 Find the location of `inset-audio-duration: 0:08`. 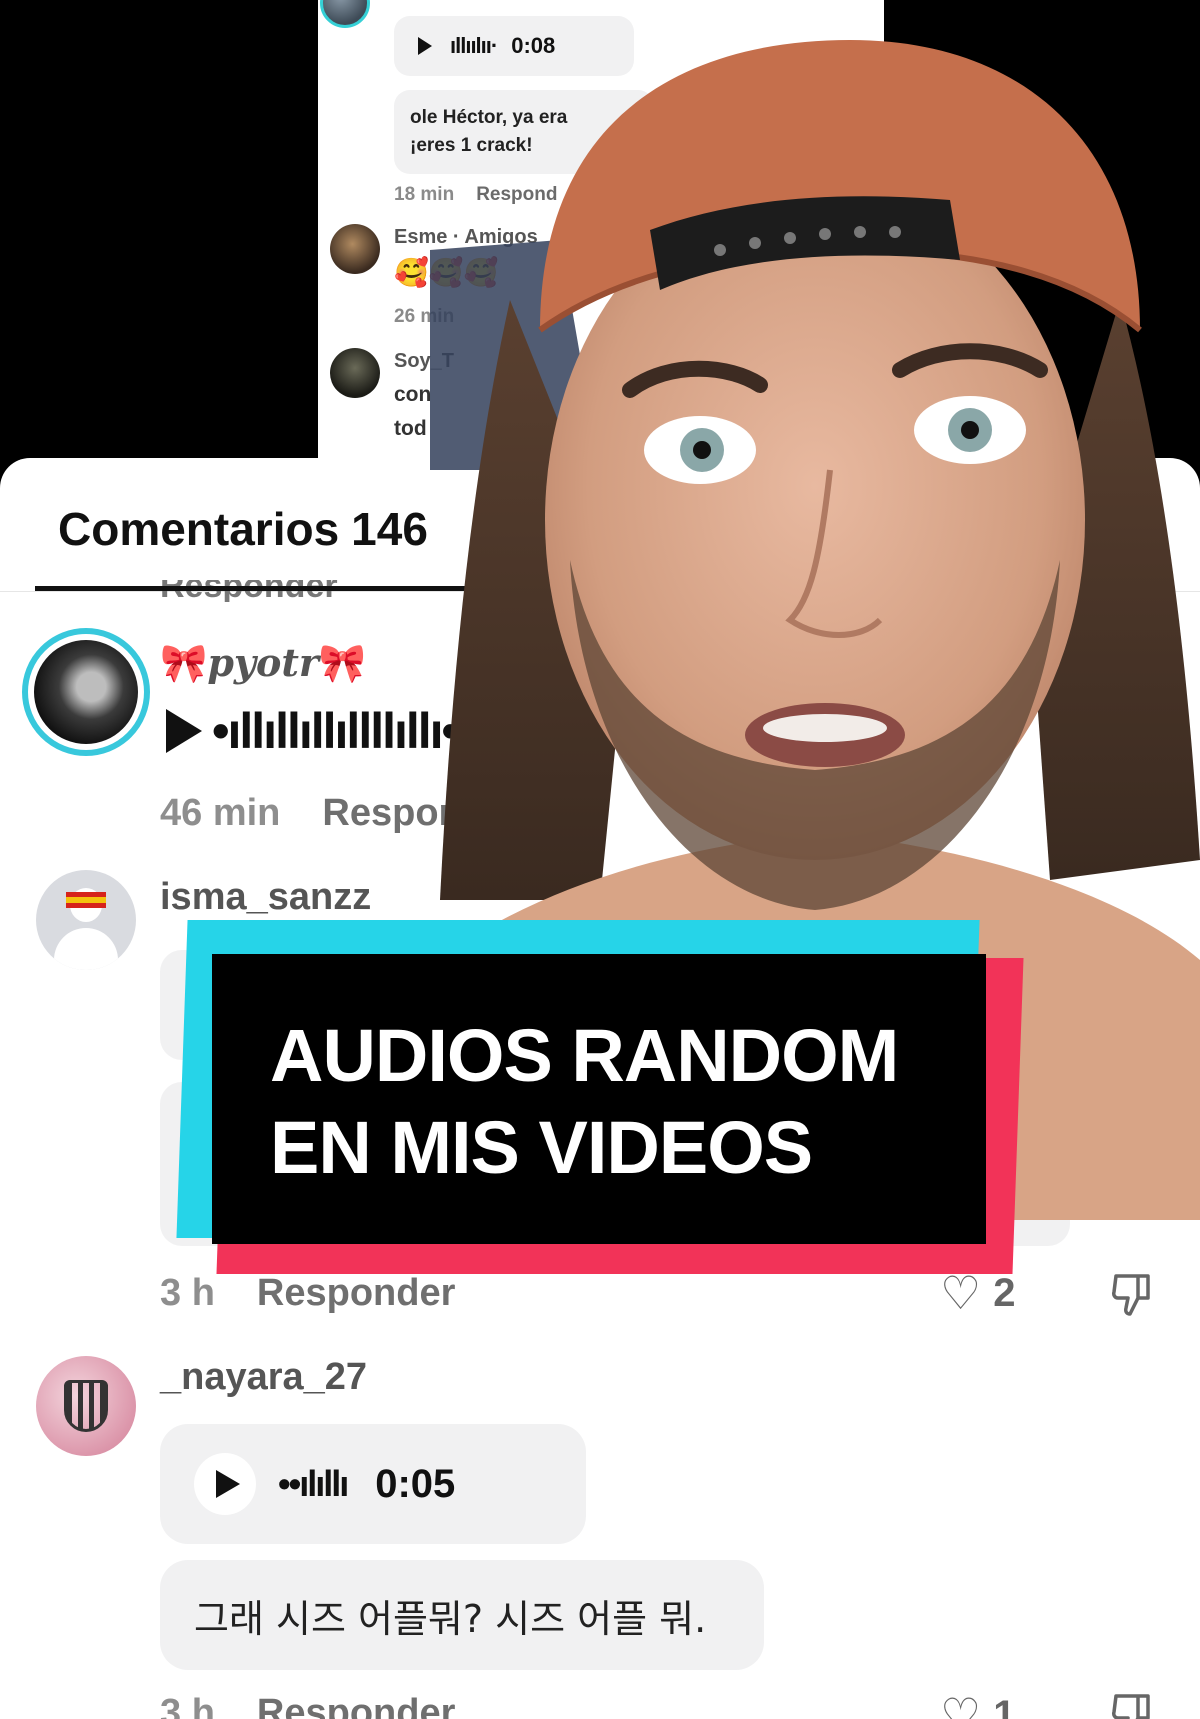

inset-audio-duration: 0:08 is located at coordinates (533, 45).